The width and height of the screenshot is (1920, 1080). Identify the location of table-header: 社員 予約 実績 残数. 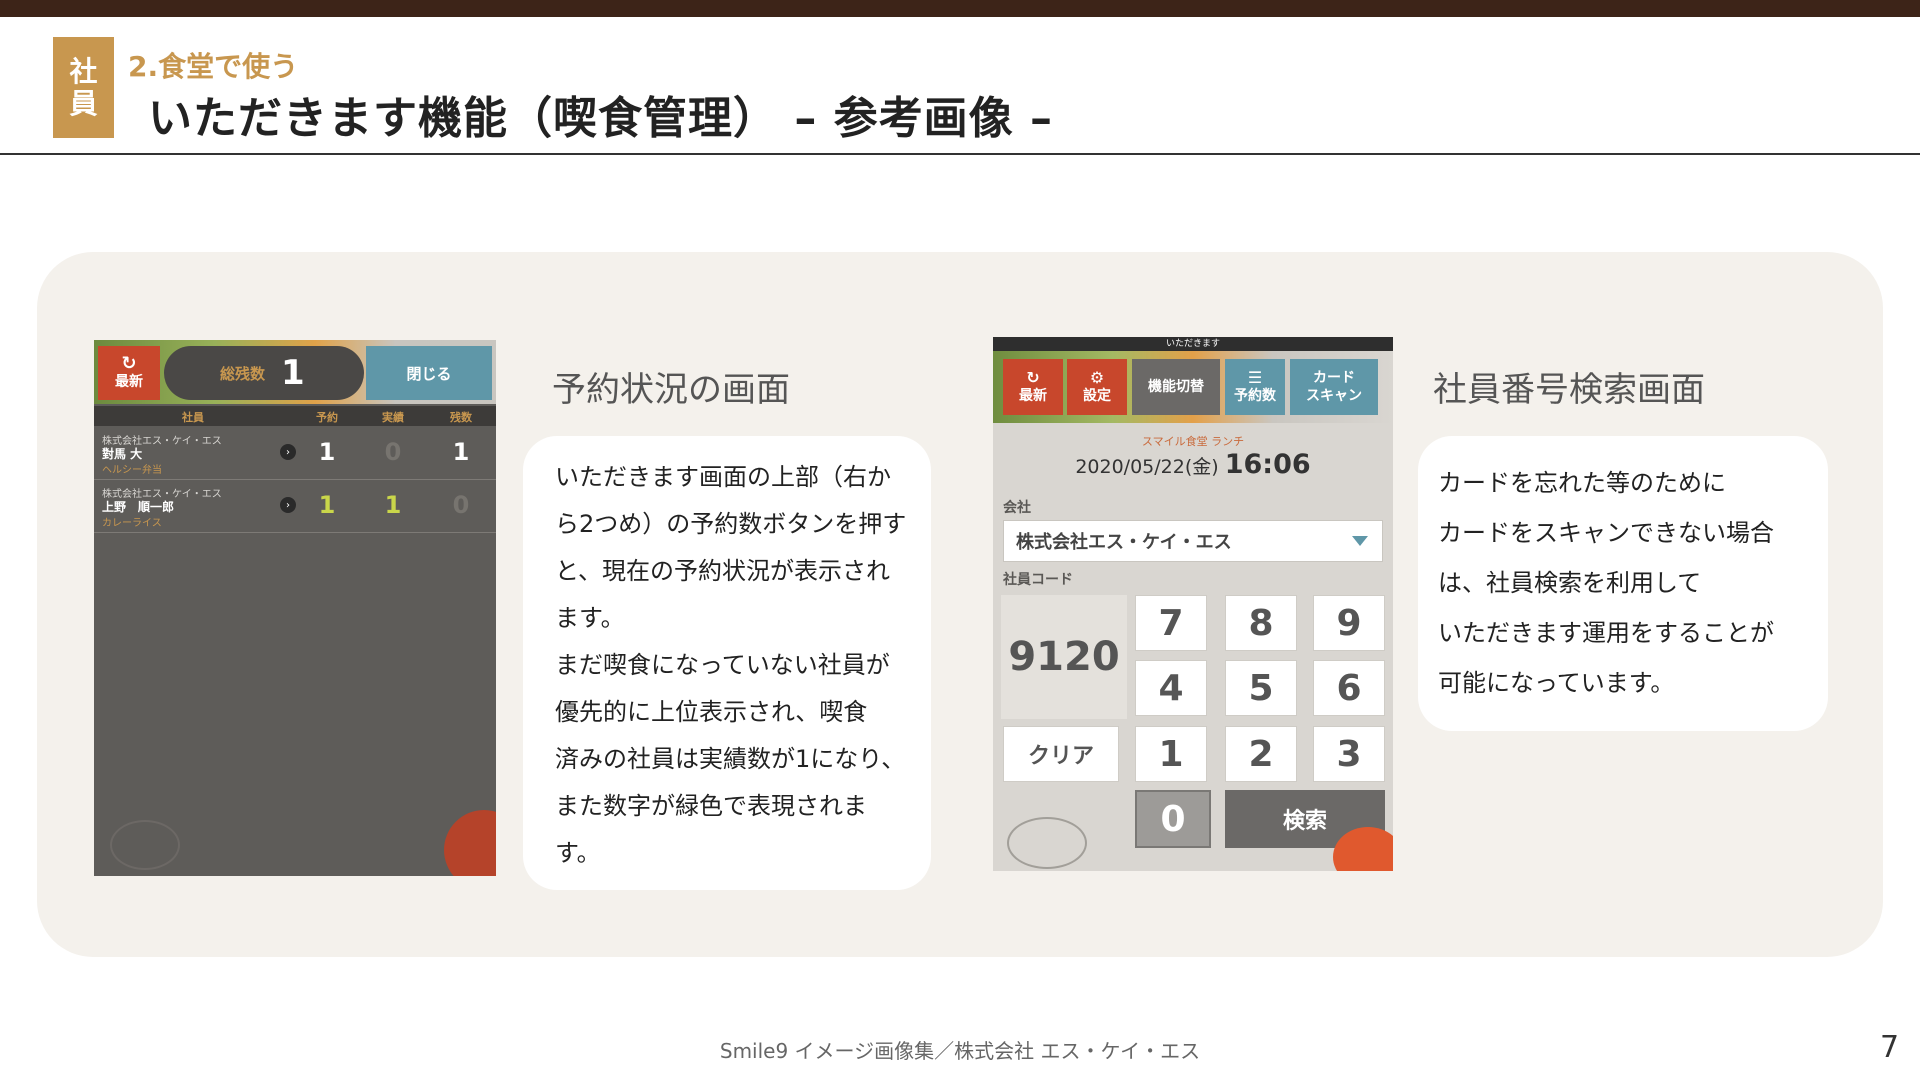
(295, 416).